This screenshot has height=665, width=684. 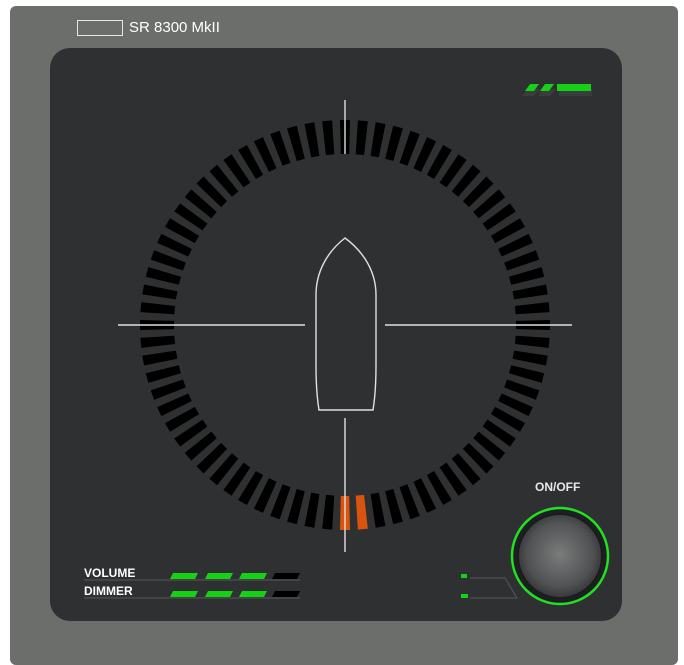 I want to click on power-label: ON/OFF, so click(x=558, y=487).